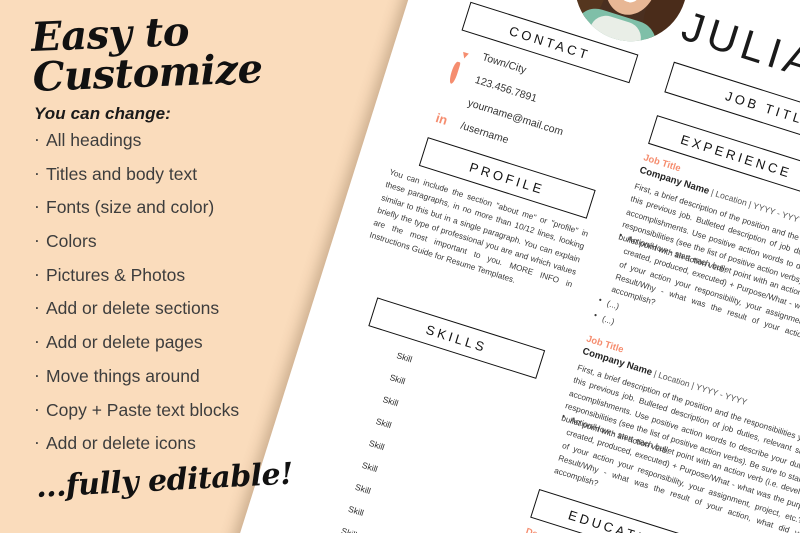 Image resolution: width=800 pixels, height=533 pixels. Describe the element at coordinates (761, 117) in the screenshot. I see `job-title-banner-label: JOB TITLE HERE` at that location.